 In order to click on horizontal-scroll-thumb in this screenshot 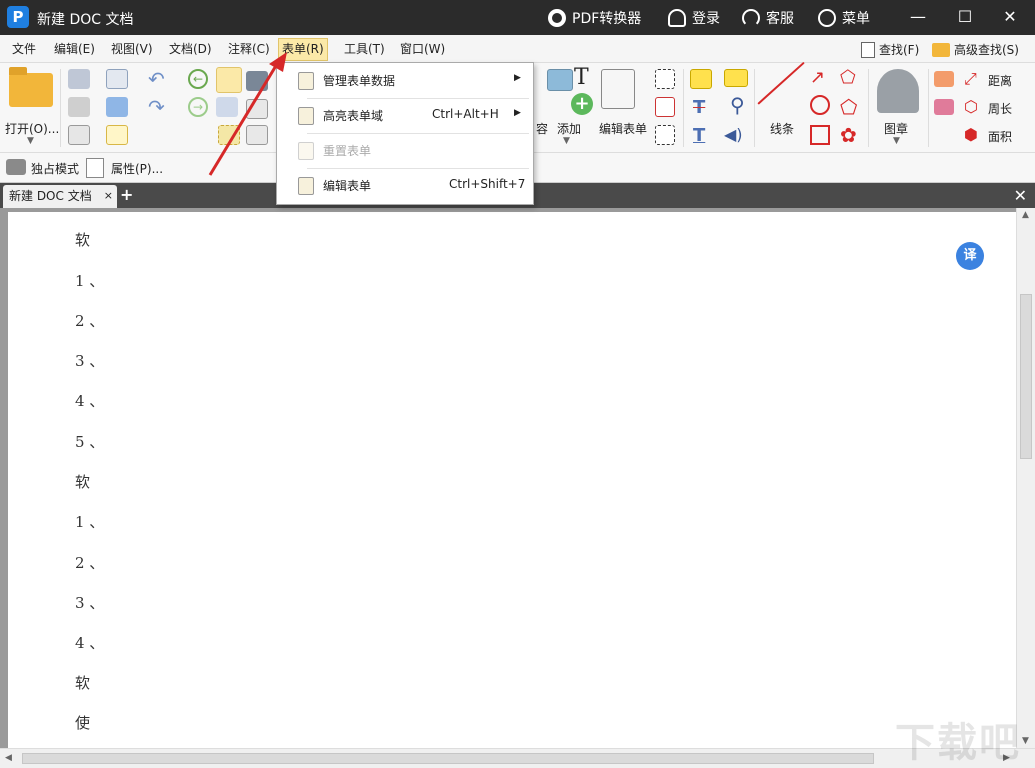, I will do `click(448, 758)`.